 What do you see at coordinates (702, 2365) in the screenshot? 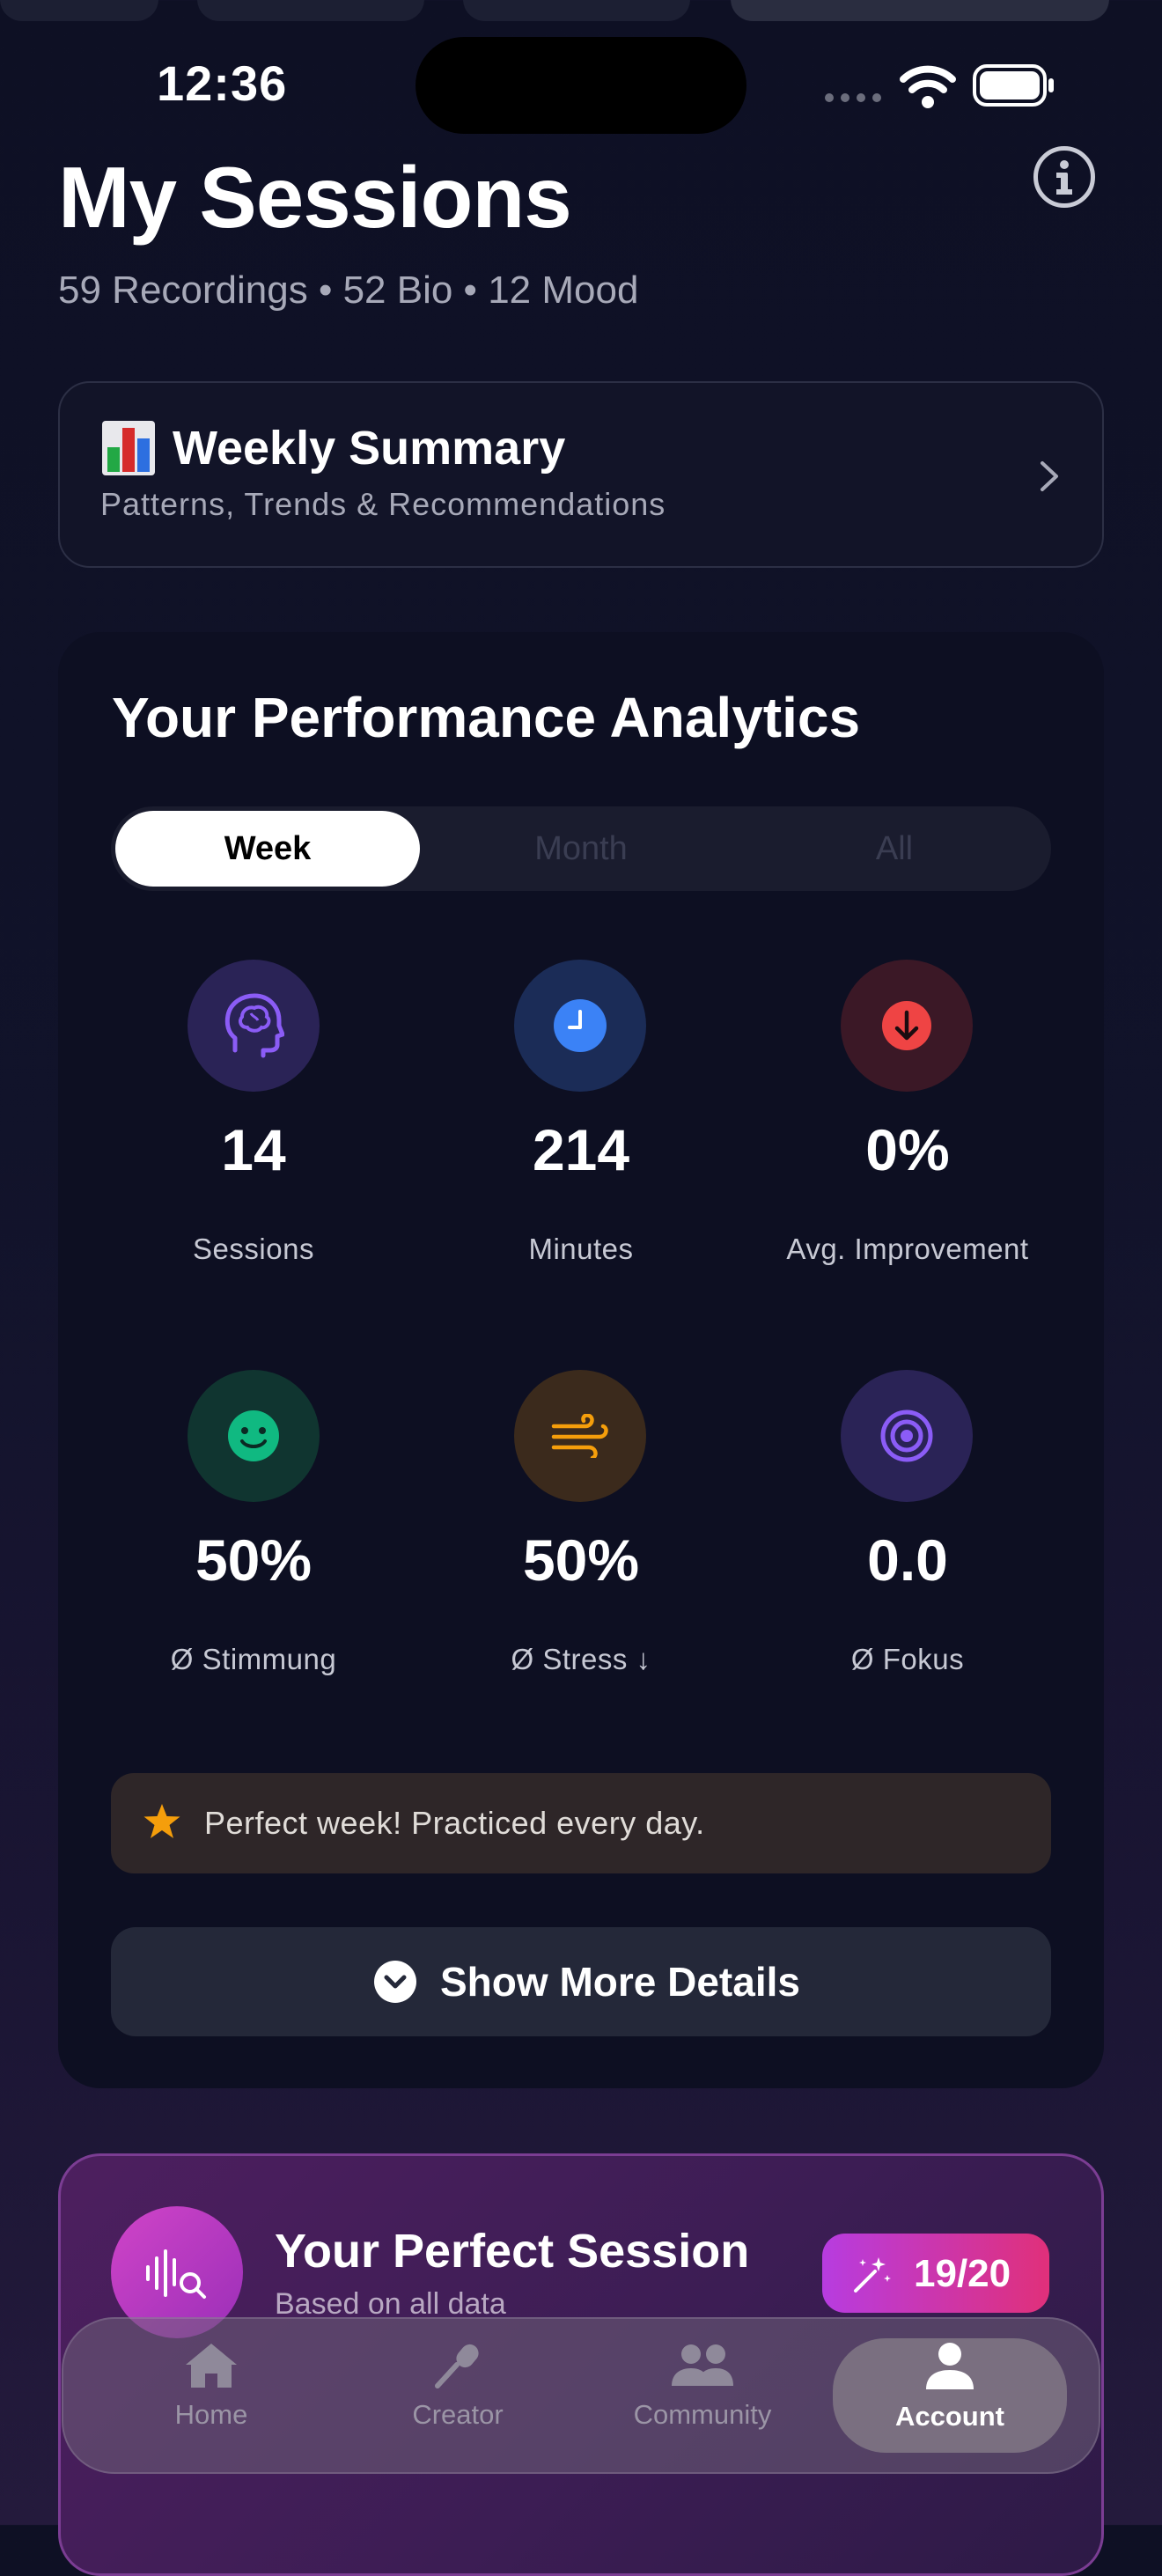
I see `people-icon` at bounding box center [702, 2365].